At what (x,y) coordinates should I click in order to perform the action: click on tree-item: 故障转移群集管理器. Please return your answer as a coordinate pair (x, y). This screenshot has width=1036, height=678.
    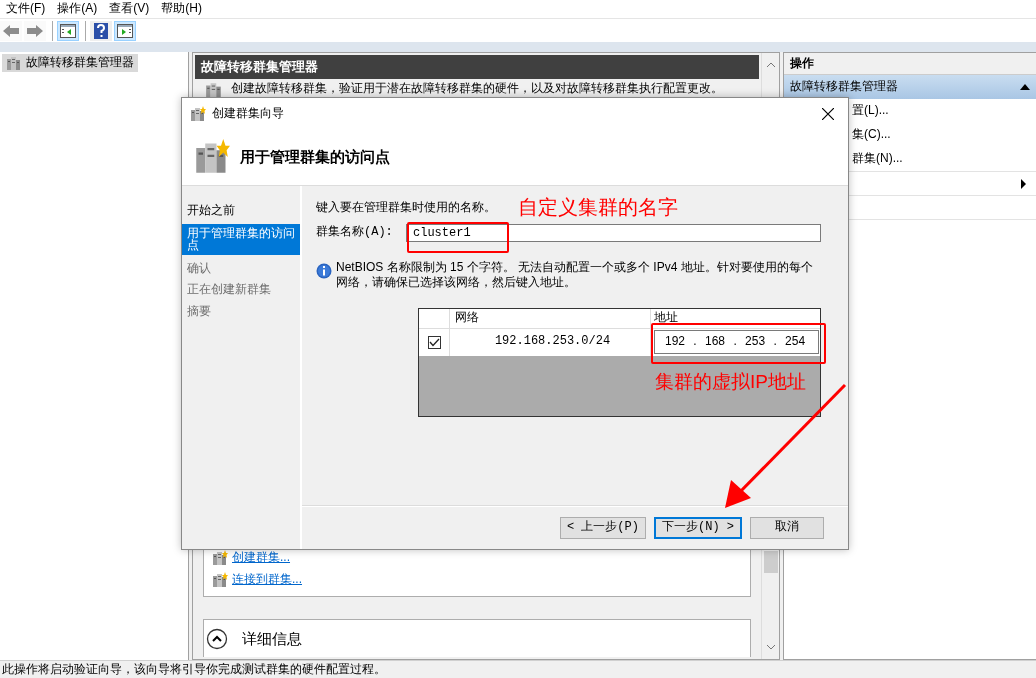
    Looking at the image, I should click on (70, 63).